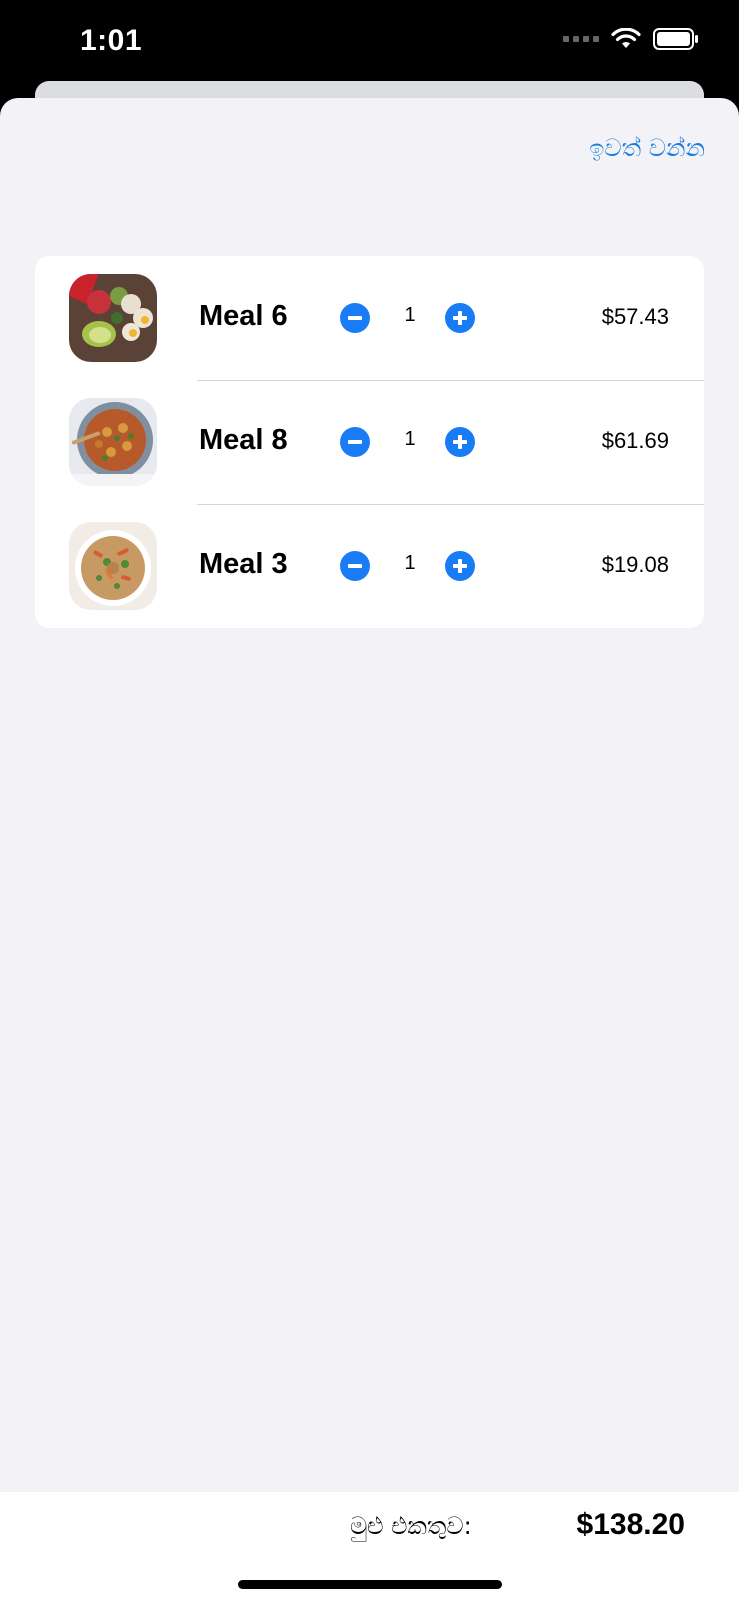 The width and height of the screenshot is (739, 1600). I want to click on meal-name: Meal 3, so click(243, 564).